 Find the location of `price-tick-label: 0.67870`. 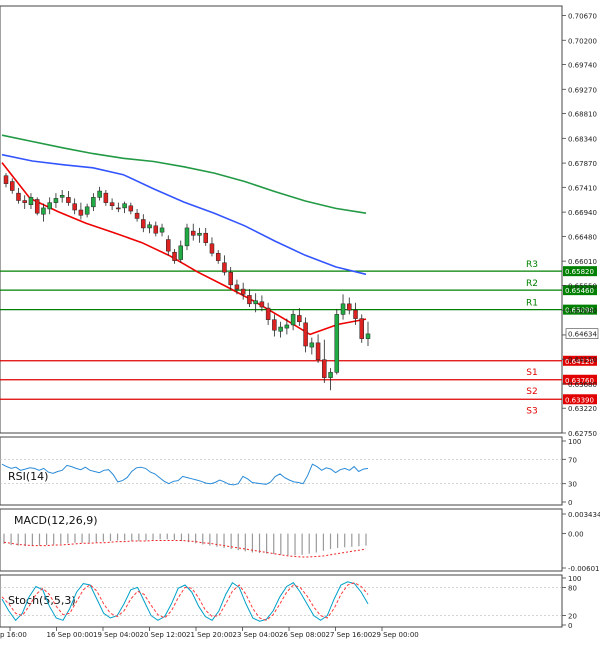

price-tick-label: 0.67870 is located at coordinates (582, 164).